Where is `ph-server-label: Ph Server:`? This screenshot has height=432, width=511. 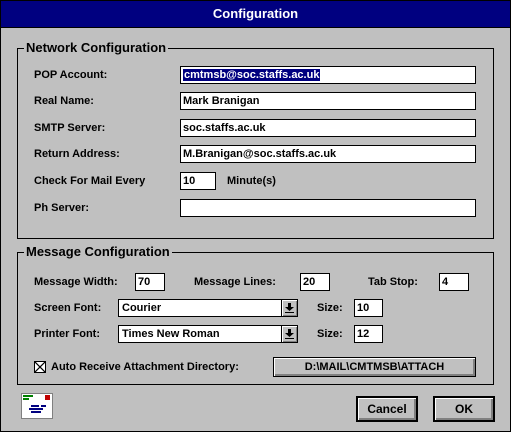
ph-server-label: Ph Server: is located at coordinates (62, 208).